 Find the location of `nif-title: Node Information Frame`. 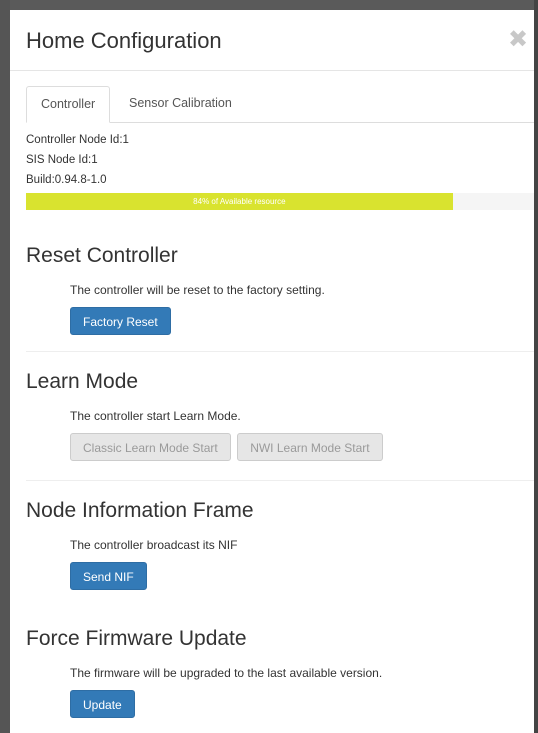

nif-title: Node Information Frame is located at coordinates (140, 510).